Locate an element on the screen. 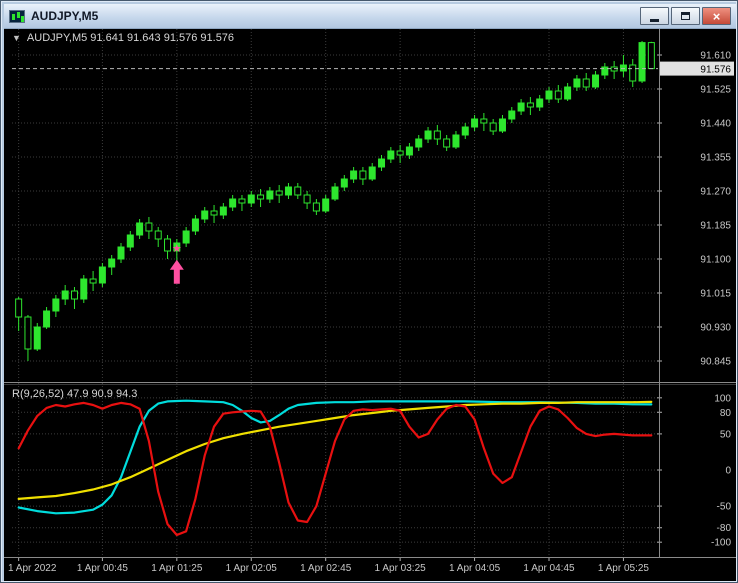 The width and height of the screenshot is (738, 583). buy-signal-marker: ★ is located at coordinates (176, 263).